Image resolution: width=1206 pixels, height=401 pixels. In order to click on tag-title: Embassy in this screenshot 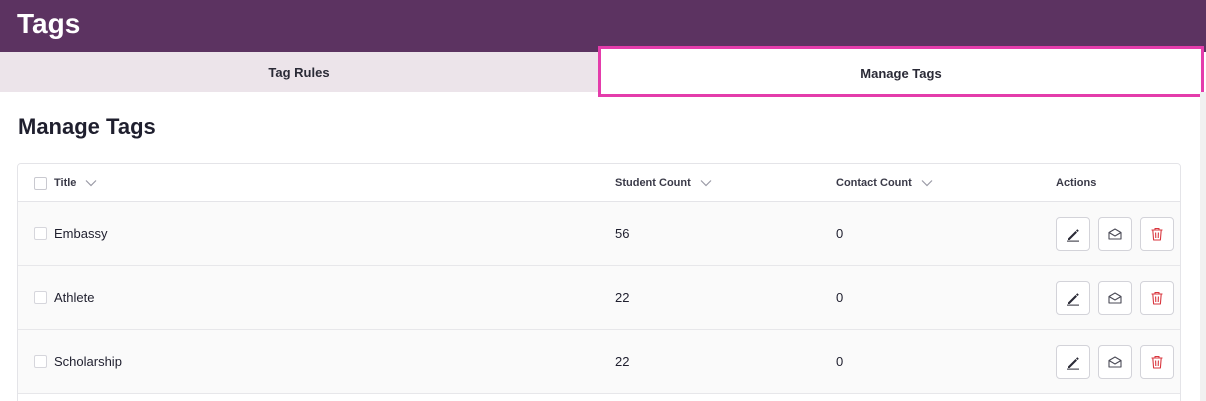, I will do `click(81, 233)`.